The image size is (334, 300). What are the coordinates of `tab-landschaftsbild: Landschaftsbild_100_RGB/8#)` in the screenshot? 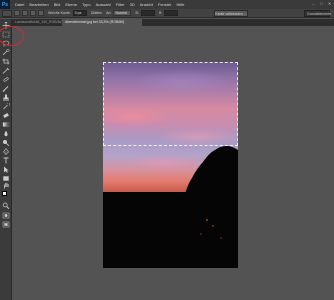 It's located at (37, 22).